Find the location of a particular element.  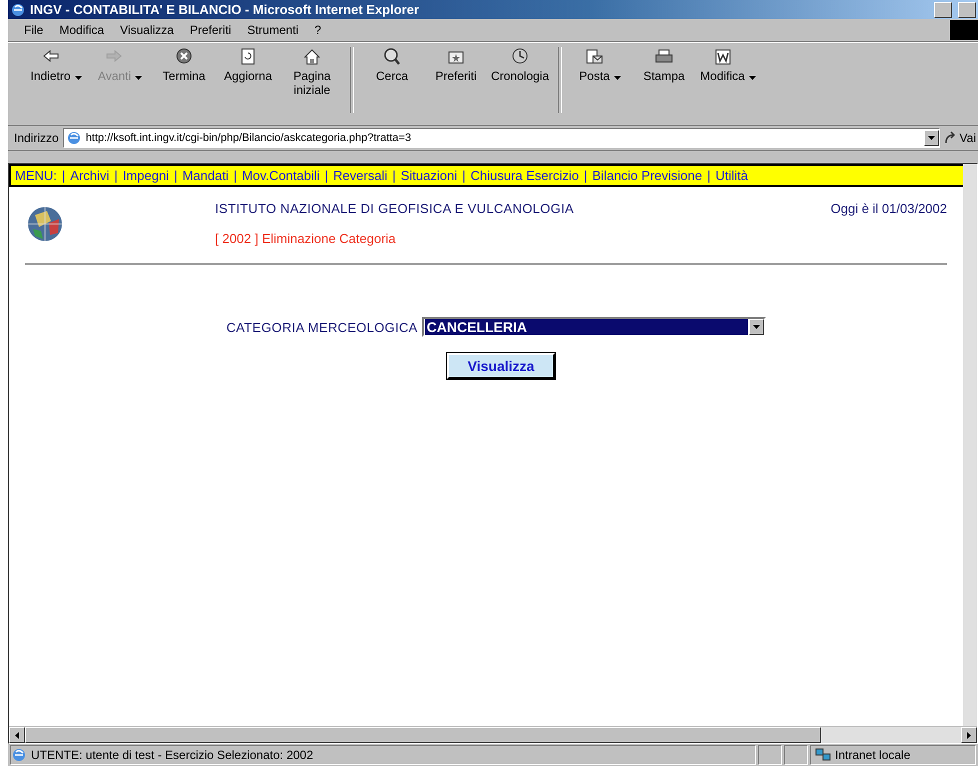

view-button: Visualizza is located at coordinates (501, 366).